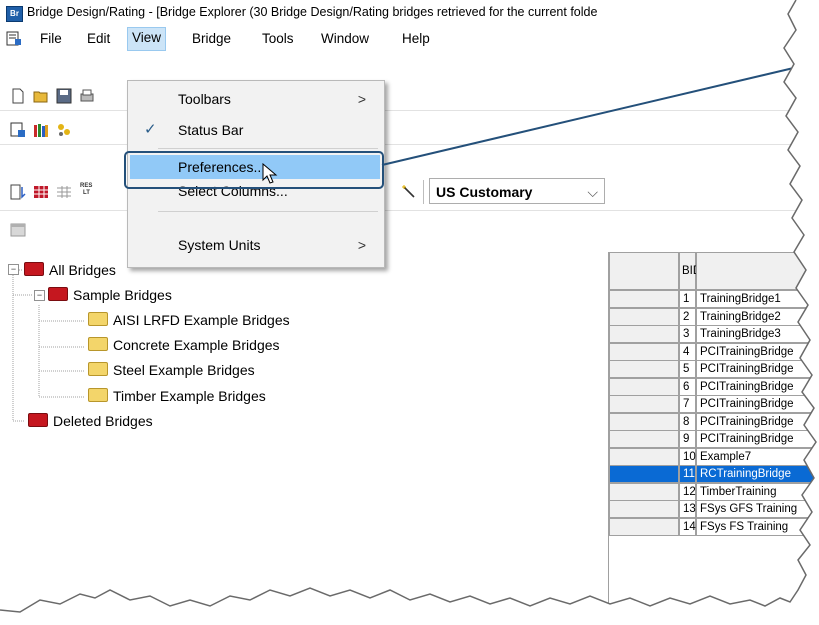 The height and width of the screenshot is (625, 819). What do you see at coordinates (211, 39) in the screenshot?
I see `menu-bridge: Bridge` at bounding box center [211, 39].